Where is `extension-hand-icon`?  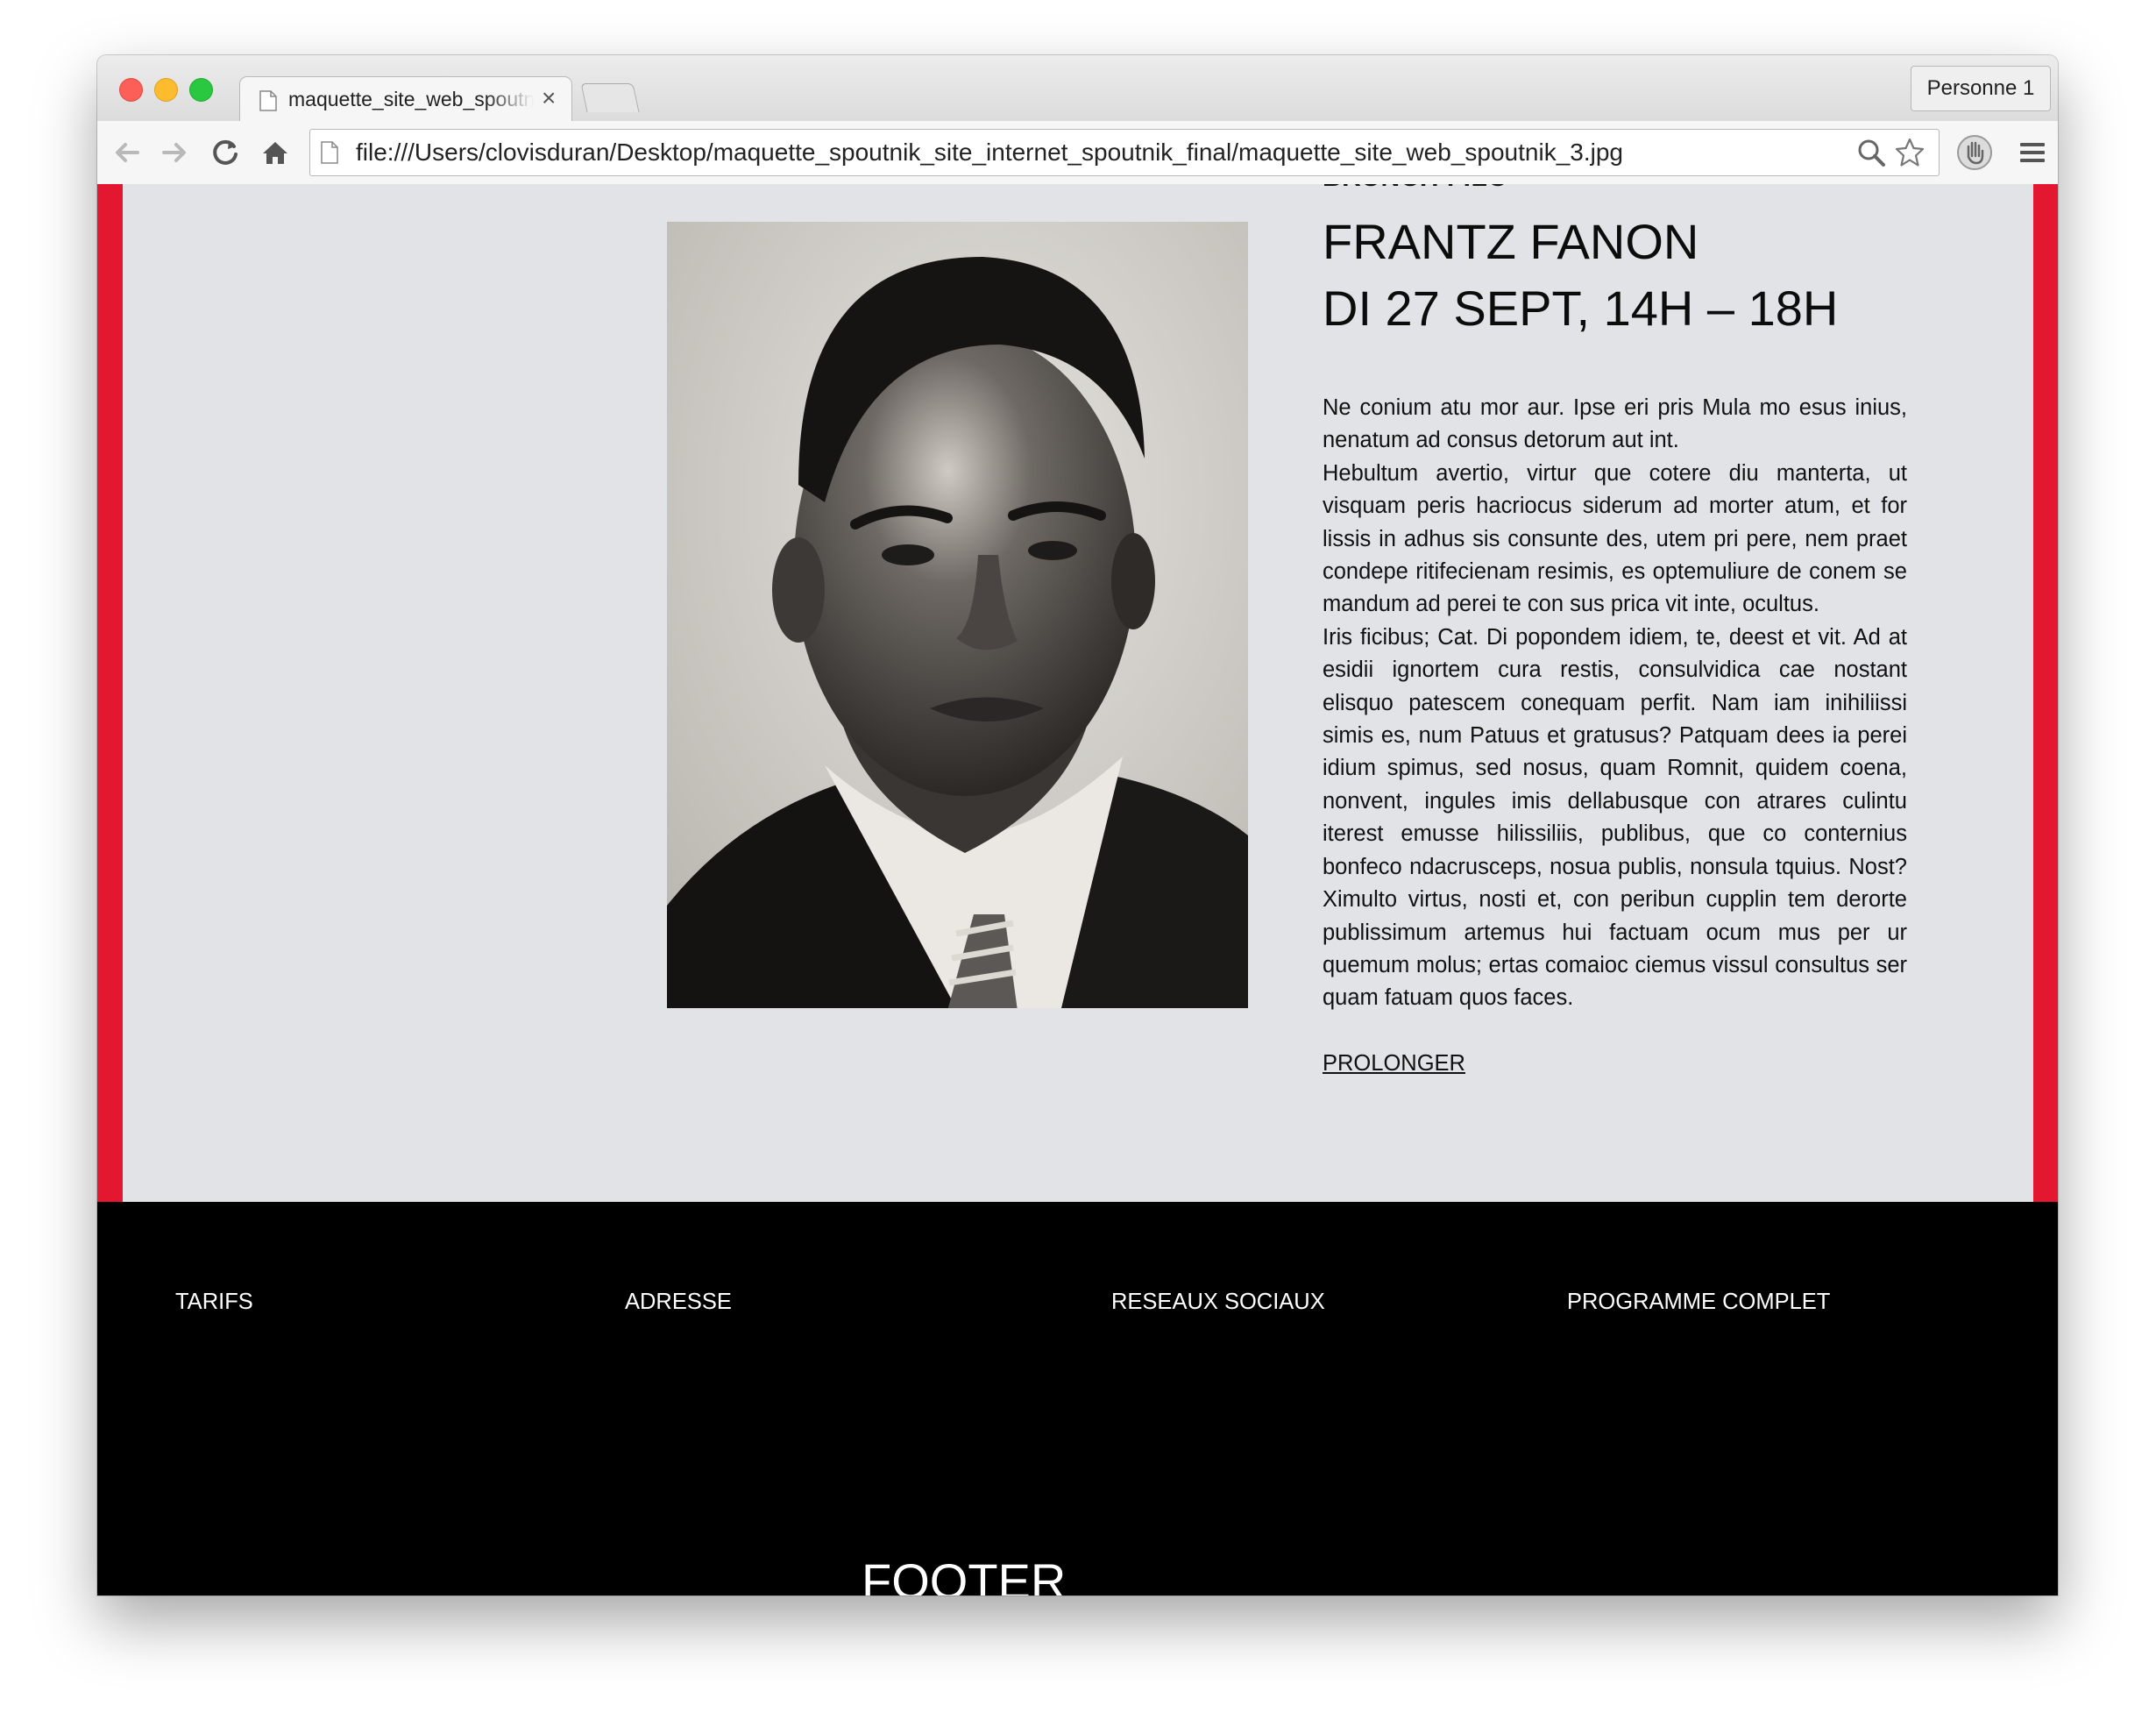
extension-hand-icon is located at coordinates (1974, 152).